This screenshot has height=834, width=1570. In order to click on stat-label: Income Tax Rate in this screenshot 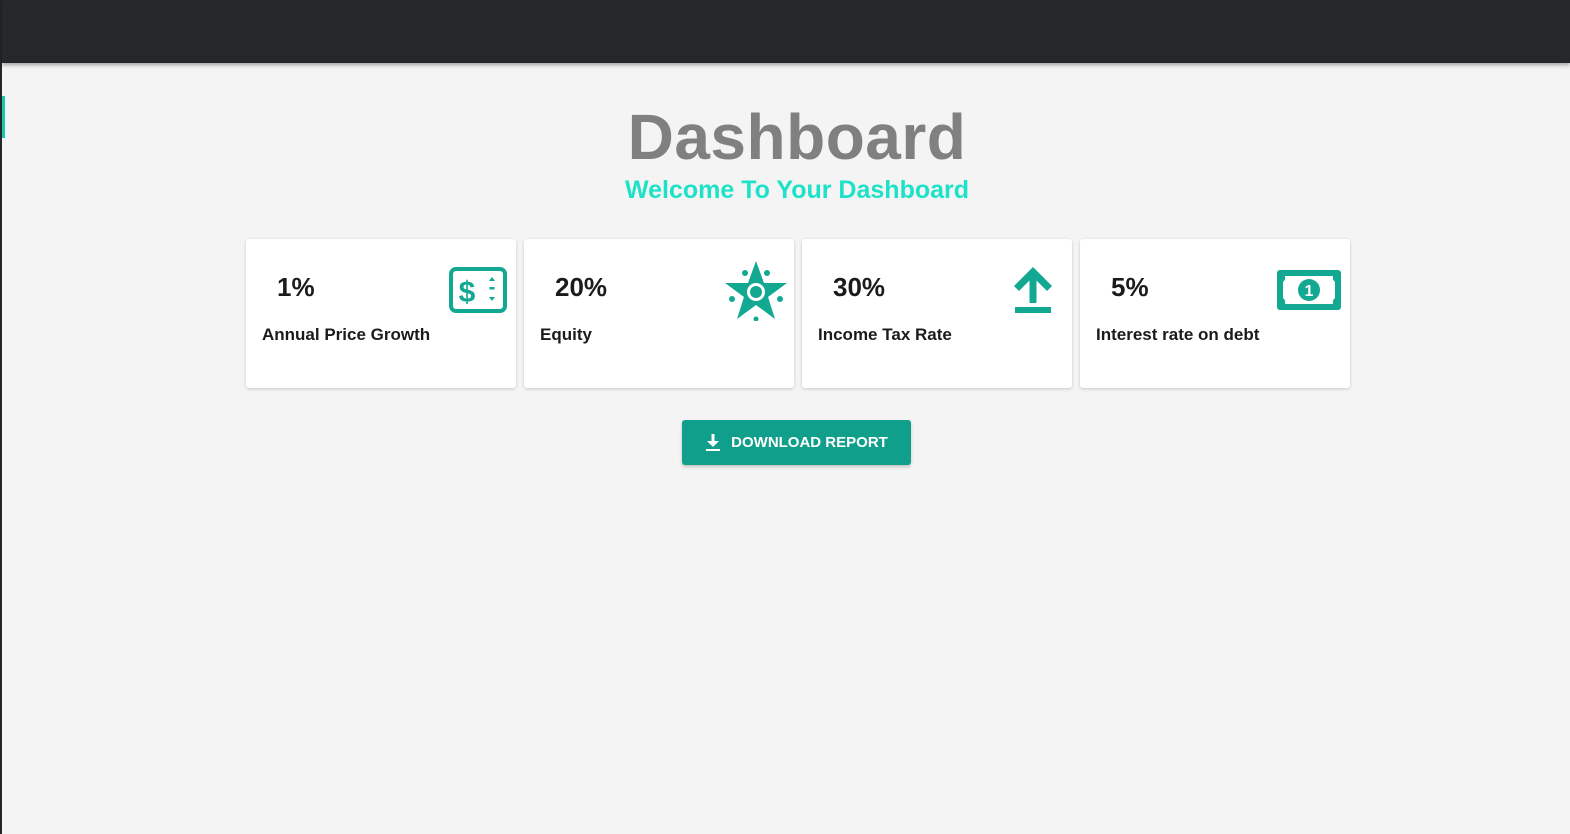, I will do `click(885, 334)`.